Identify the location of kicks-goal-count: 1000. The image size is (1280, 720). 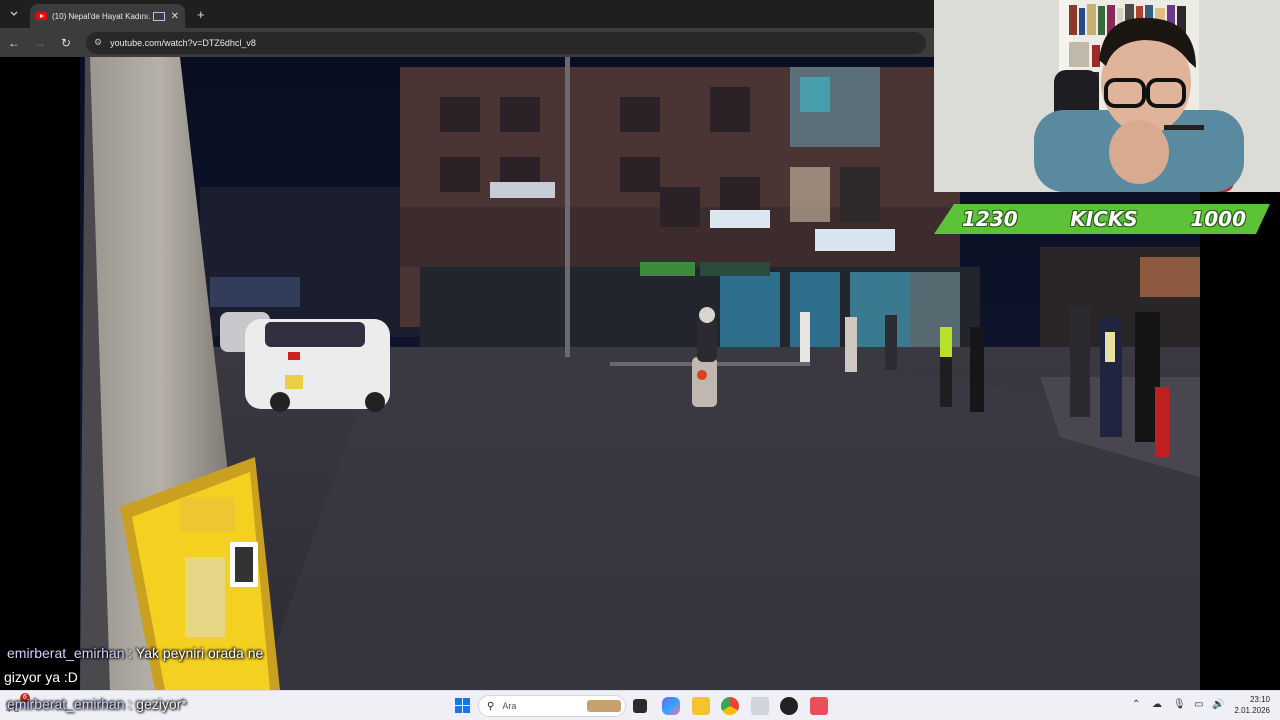
(1218, 219).